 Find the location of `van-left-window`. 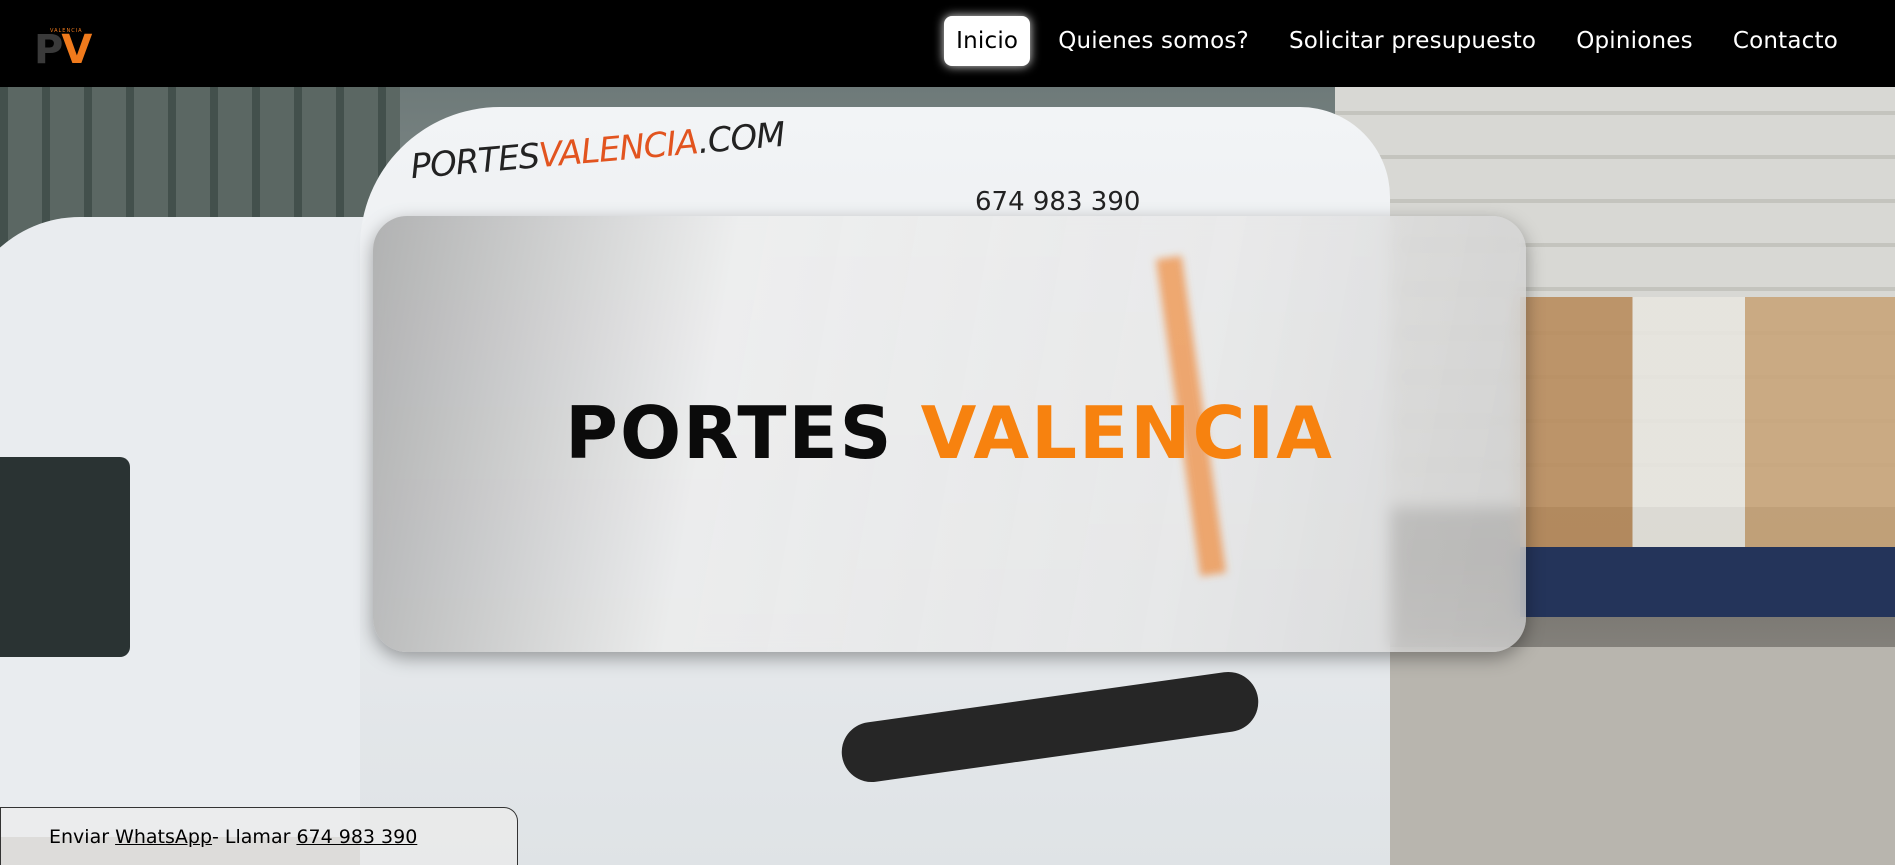

van-left-window is located at coordinates (65, 557).